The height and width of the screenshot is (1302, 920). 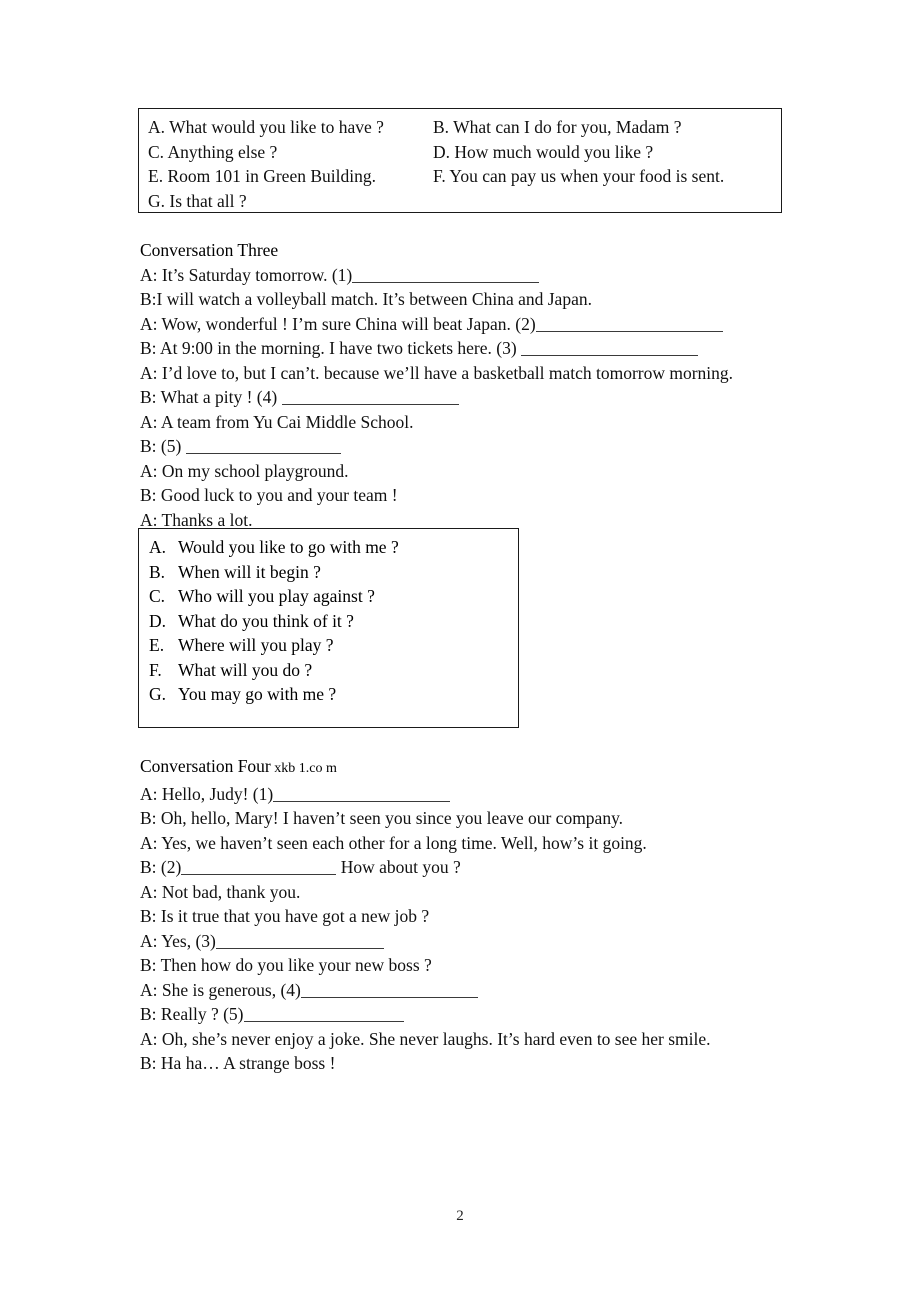 What do you see at coordinates (207, 793) in the screenshot?
I see `conversation-four-text: A: Hello, Judy! (1)` at bounding box center [207, 793].